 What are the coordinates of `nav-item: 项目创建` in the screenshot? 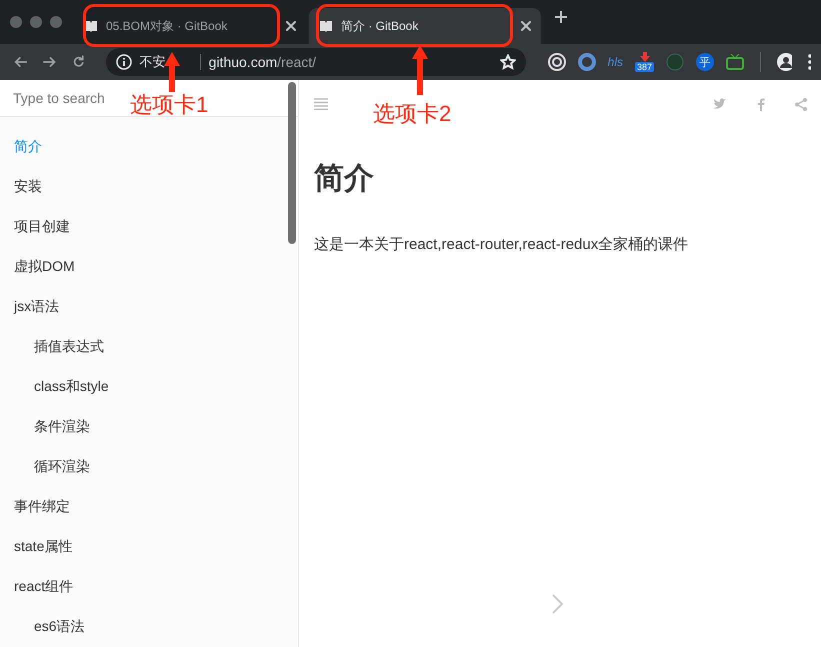 It's located at (149, 227).